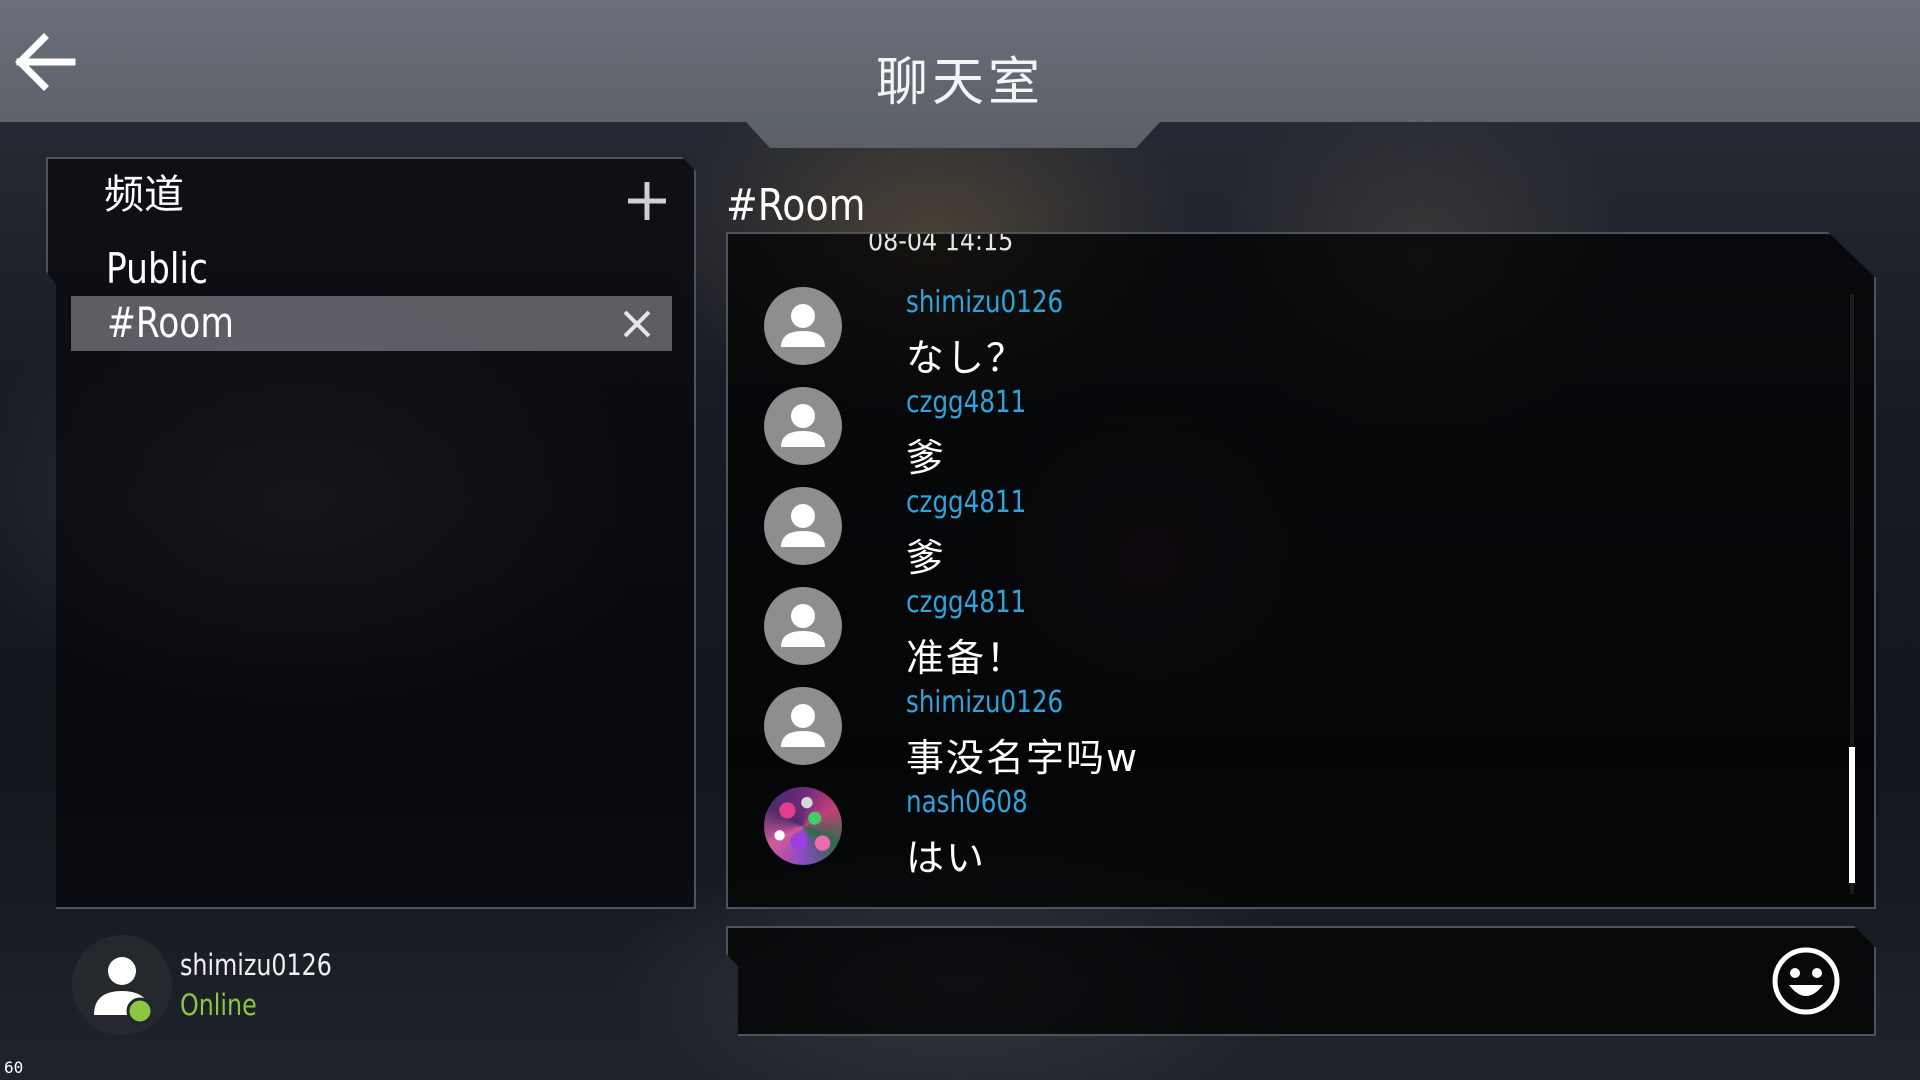  What do you see at coordinates (14, 1067) in the screenshot?
I see `fps-counter: 60` at bounding box center [14, 1067].